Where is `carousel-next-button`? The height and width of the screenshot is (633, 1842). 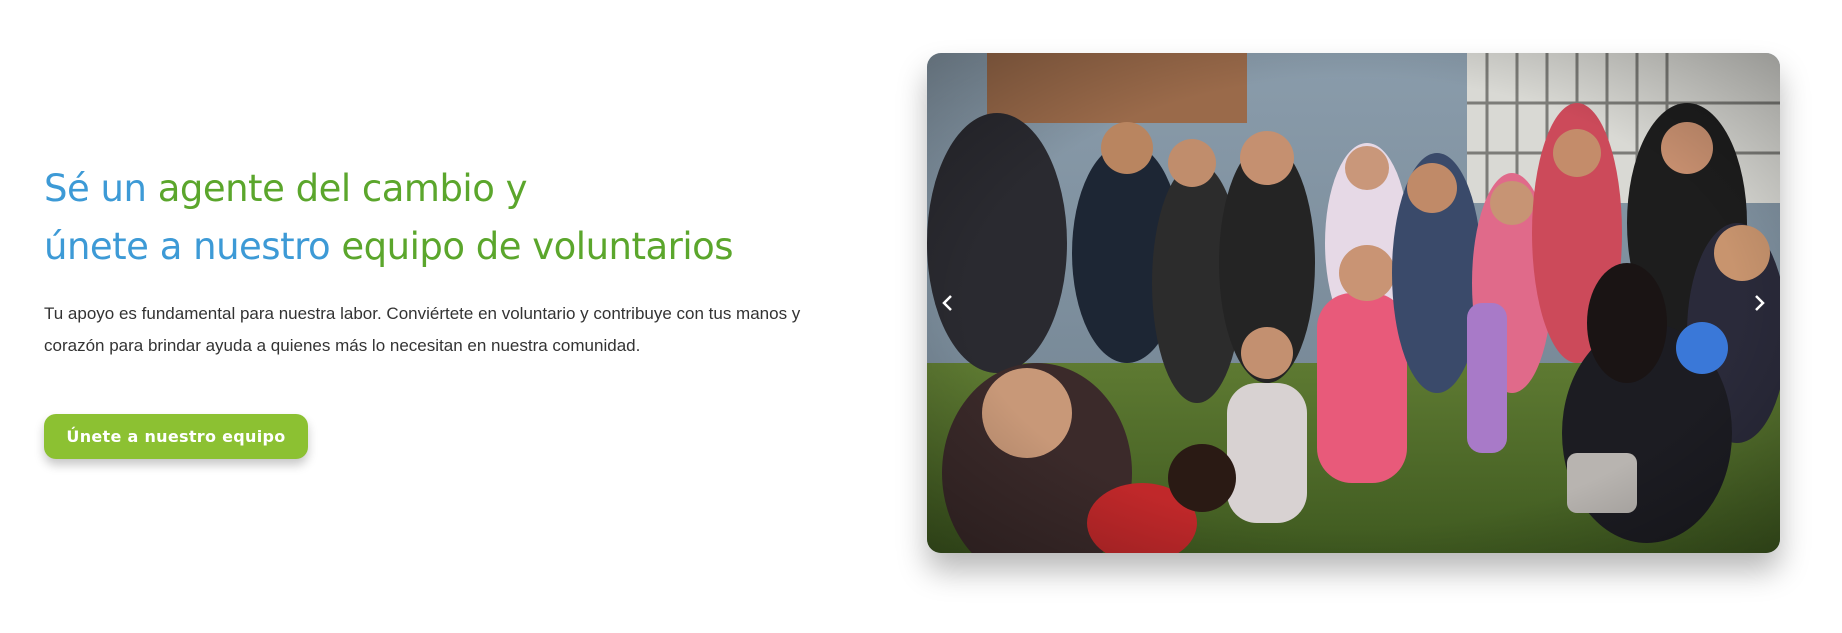 carousel-next-button is located at coordinates (1759, 303).